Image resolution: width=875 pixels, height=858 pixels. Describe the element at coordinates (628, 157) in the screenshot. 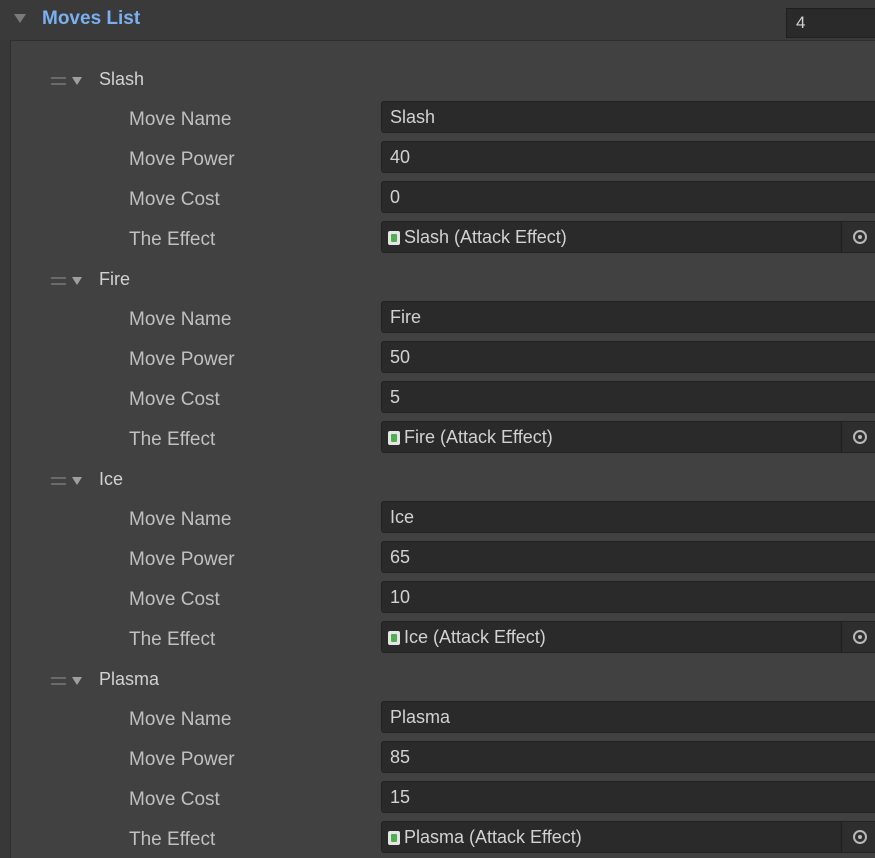

I see `move-power-field: 40` at that location.